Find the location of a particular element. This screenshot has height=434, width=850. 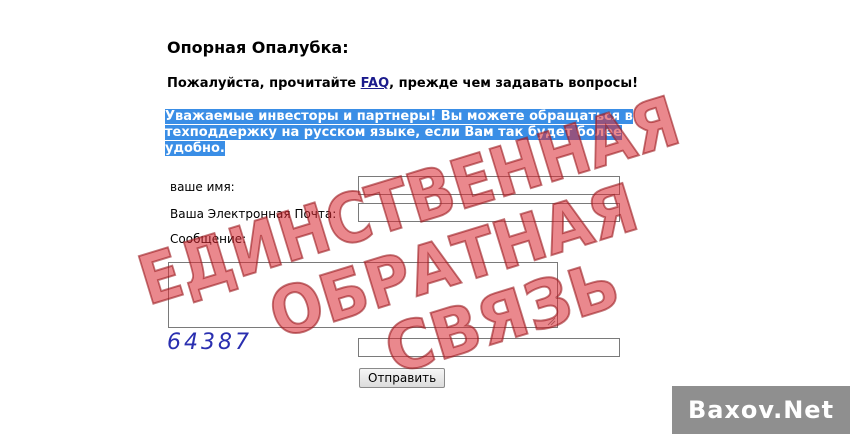

notice-text-after: , прежде чем задавать вопросы! is located at coordinates (514, 83).